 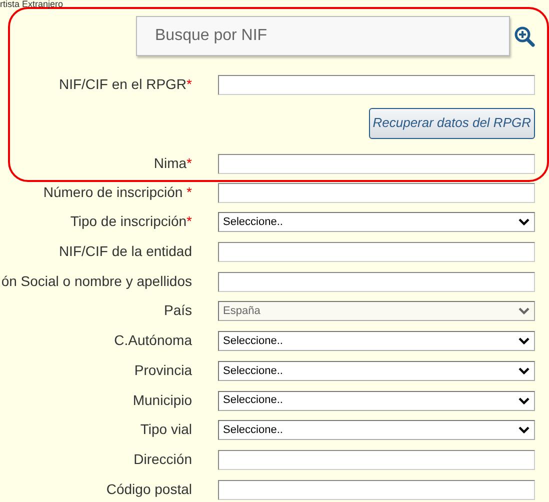 I want to click on field-label: Dirección, so click(x=162, y=458).